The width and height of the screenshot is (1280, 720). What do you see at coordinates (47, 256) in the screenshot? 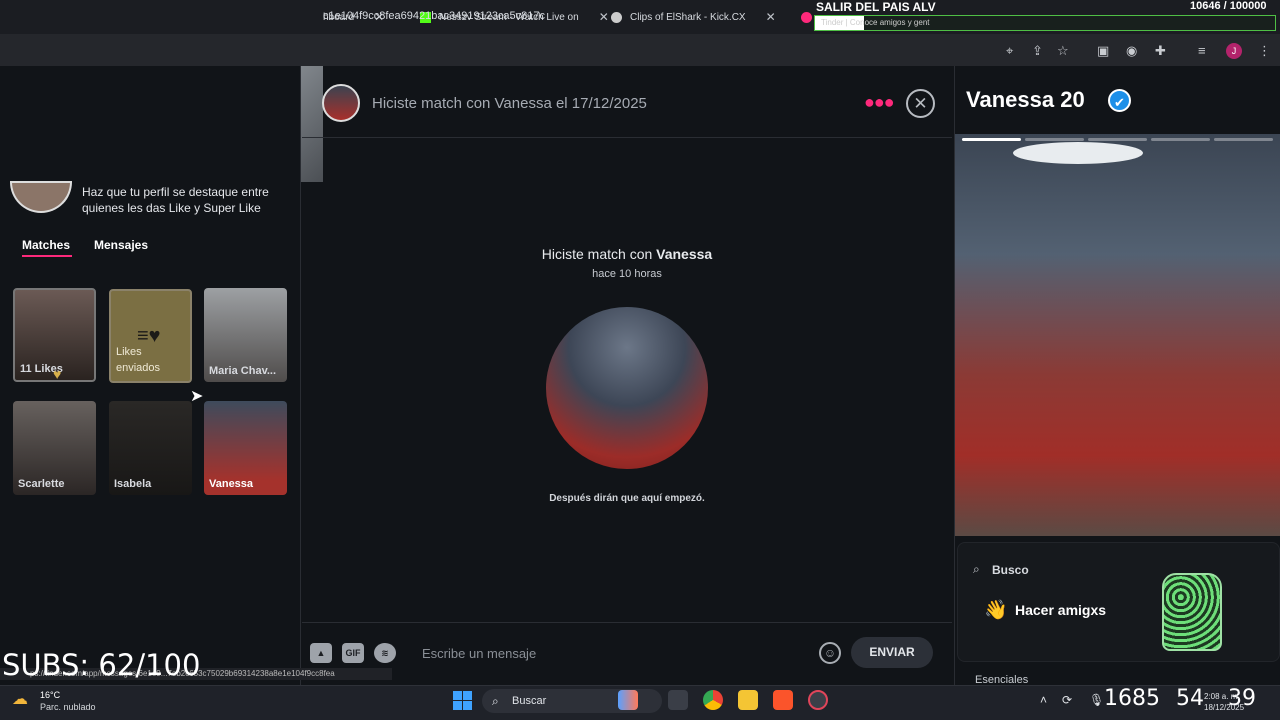
I see `active-tab-underline` at bounding box center [47, 256].